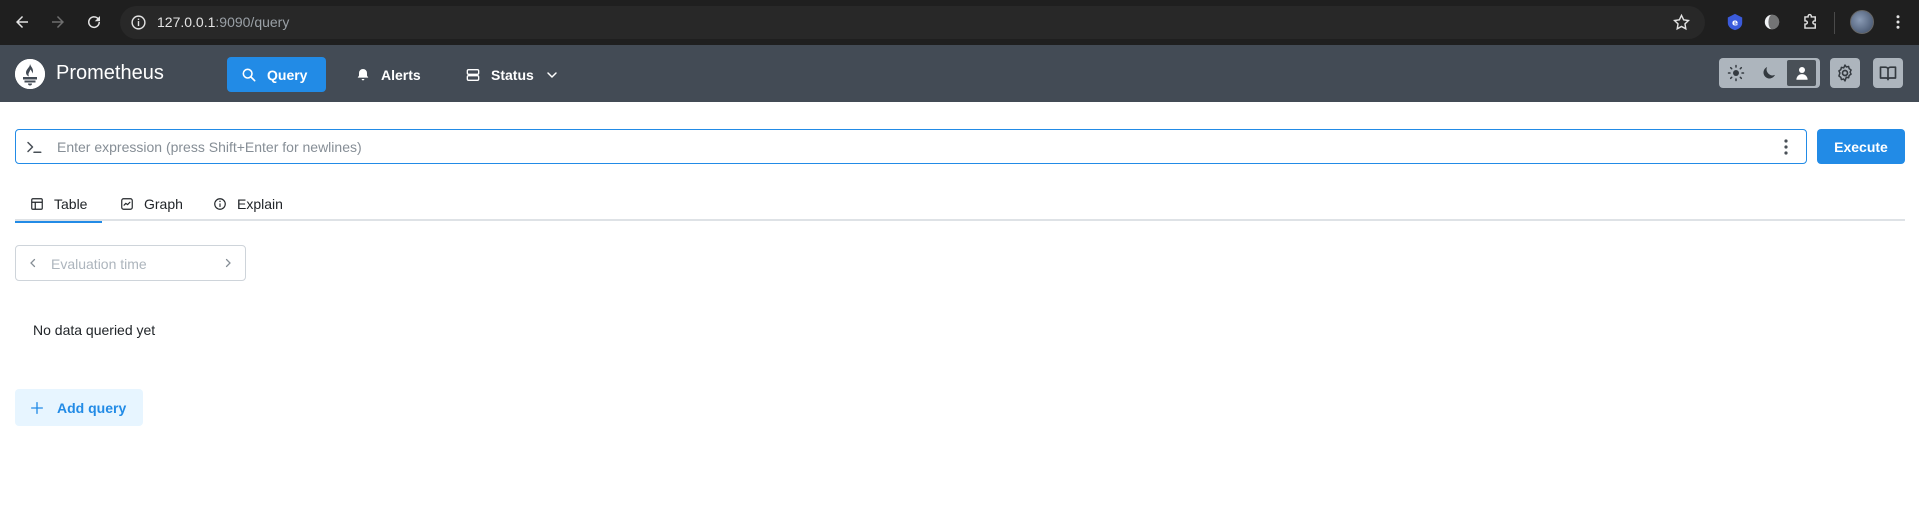 This screenshot has width=1919, height=521. Describe the element at coordinates (22, 22) in the screenshot. I see `back-arrow-icon` at that location.